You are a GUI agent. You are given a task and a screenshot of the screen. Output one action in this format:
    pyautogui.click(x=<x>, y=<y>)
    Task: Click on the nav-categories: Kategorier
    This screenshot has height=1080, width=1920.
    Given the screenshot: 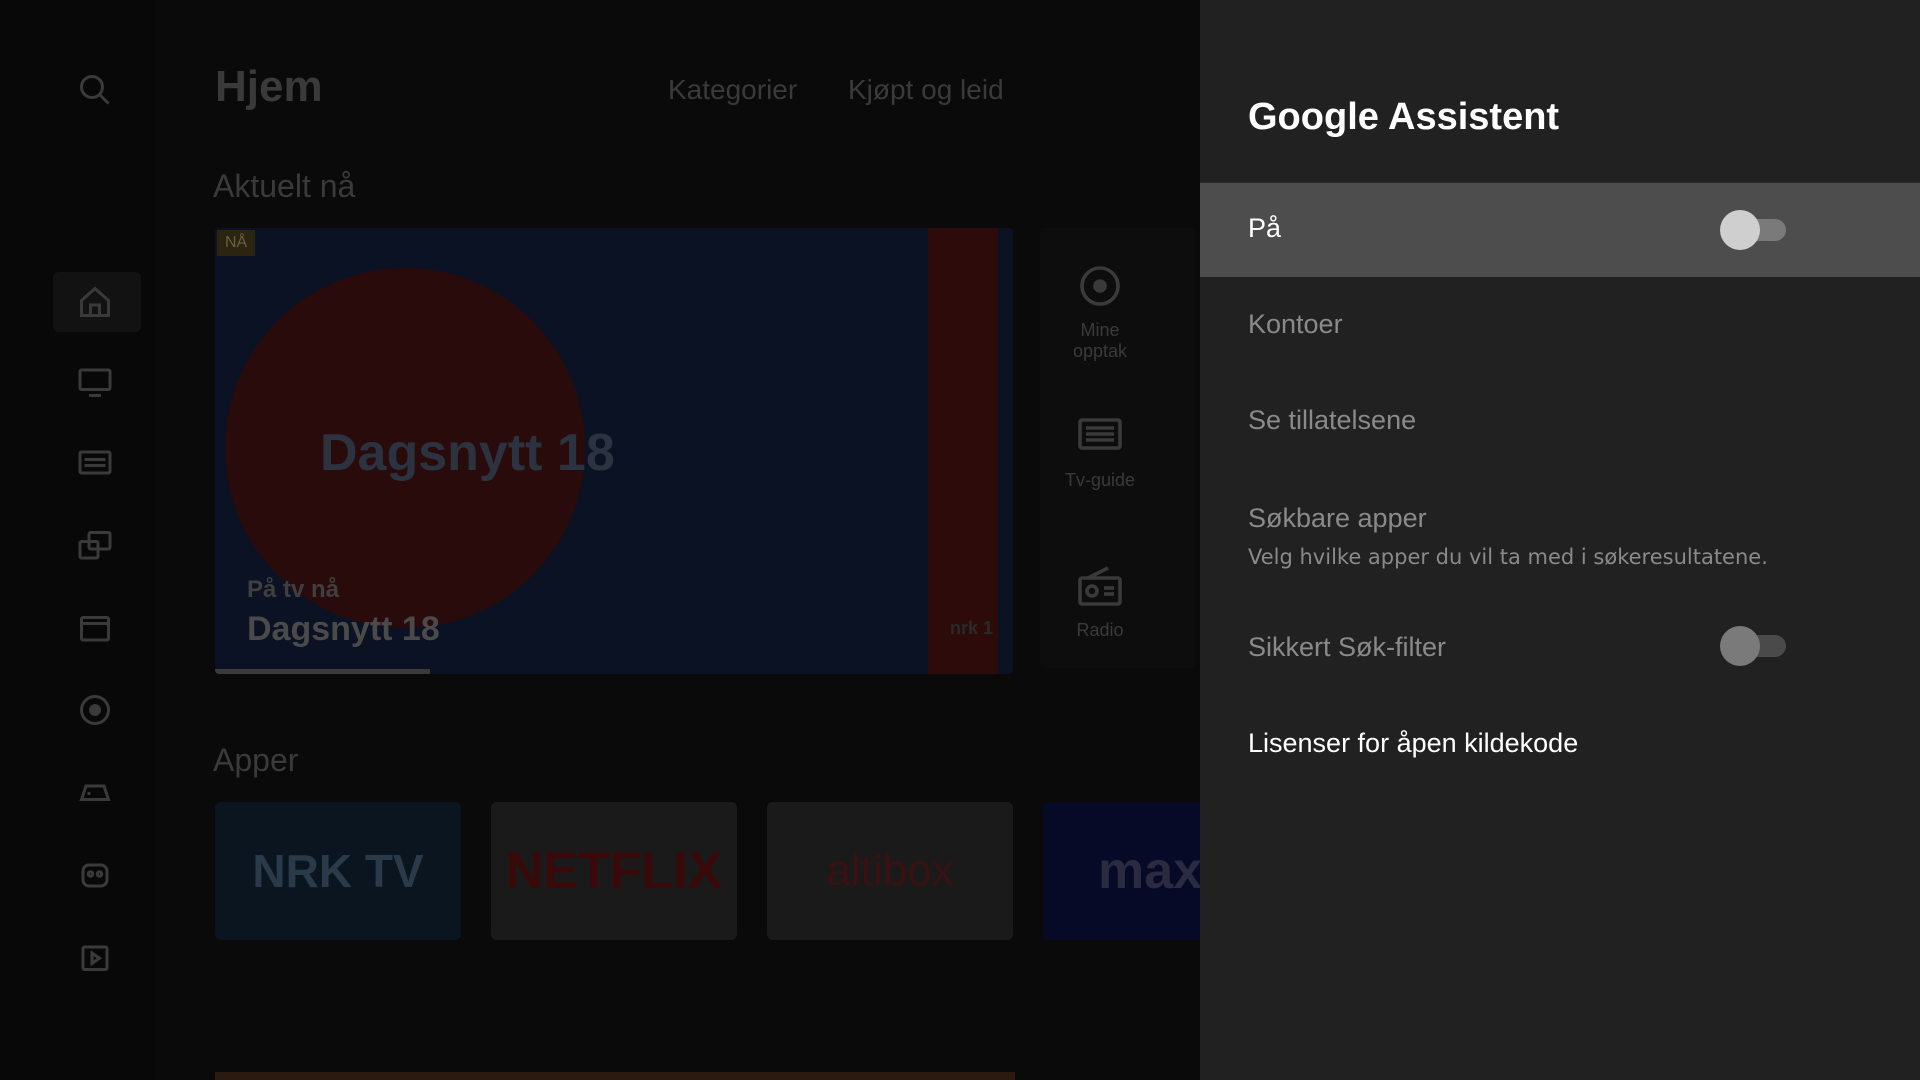 What is the action you would take?
    pyautogui.click(x=732, y=90)
    